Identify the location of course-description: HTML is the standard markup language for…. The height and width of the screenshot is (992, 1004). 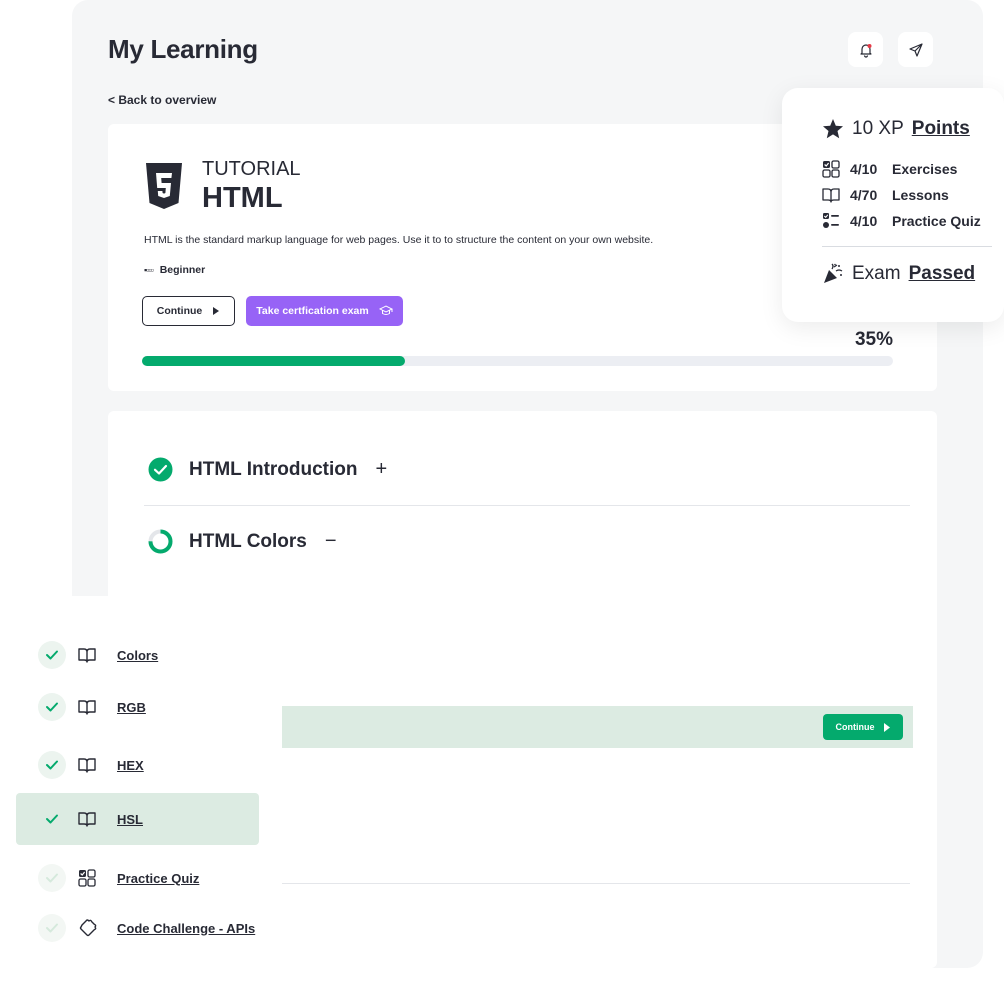
(399, 240).